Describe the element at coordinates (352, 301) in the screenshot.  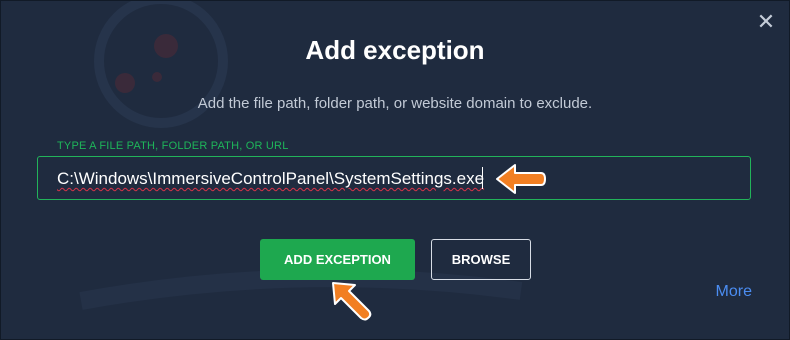
I see `arrow-pointer-icon` at that location.